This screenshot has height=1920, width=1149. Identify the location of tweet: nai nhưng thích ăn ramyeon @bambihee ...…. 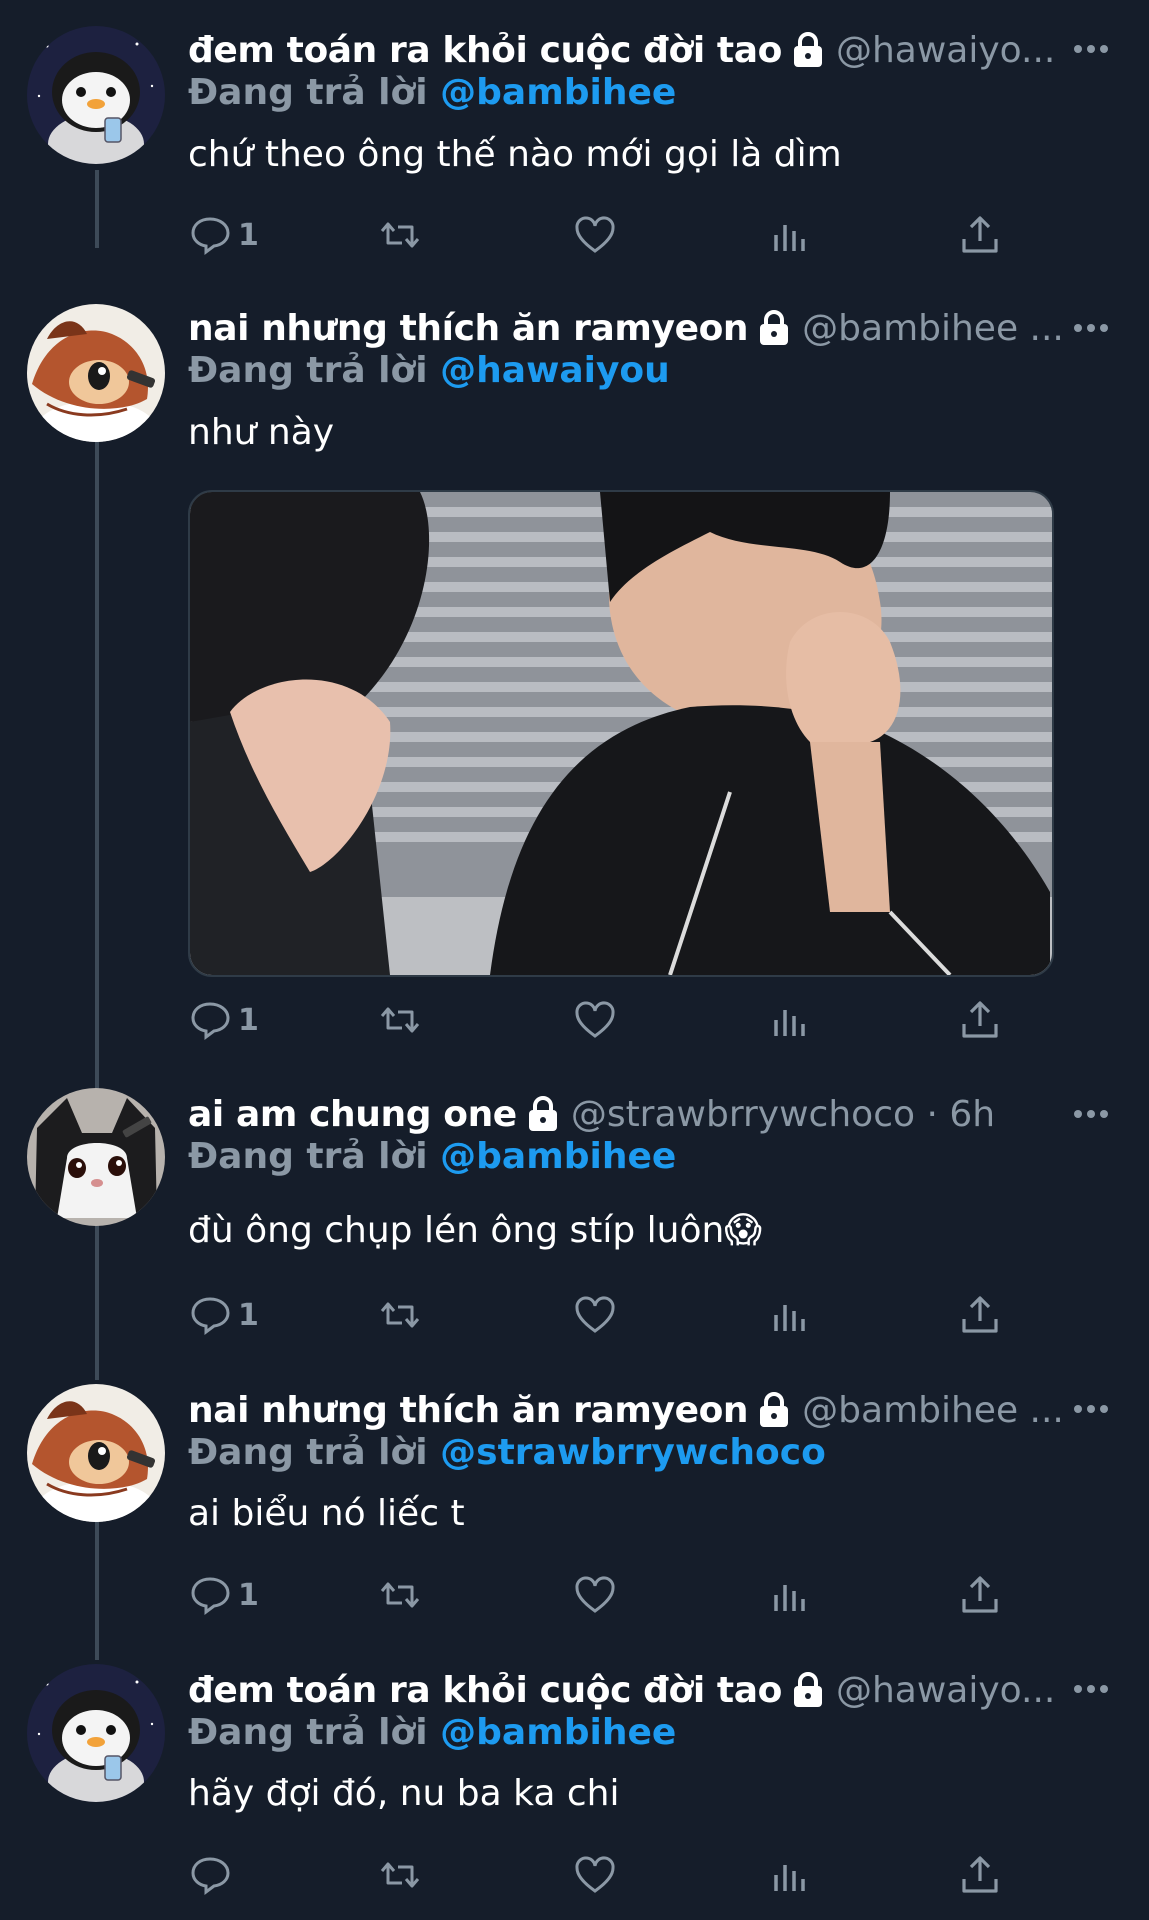
(574, 1520).